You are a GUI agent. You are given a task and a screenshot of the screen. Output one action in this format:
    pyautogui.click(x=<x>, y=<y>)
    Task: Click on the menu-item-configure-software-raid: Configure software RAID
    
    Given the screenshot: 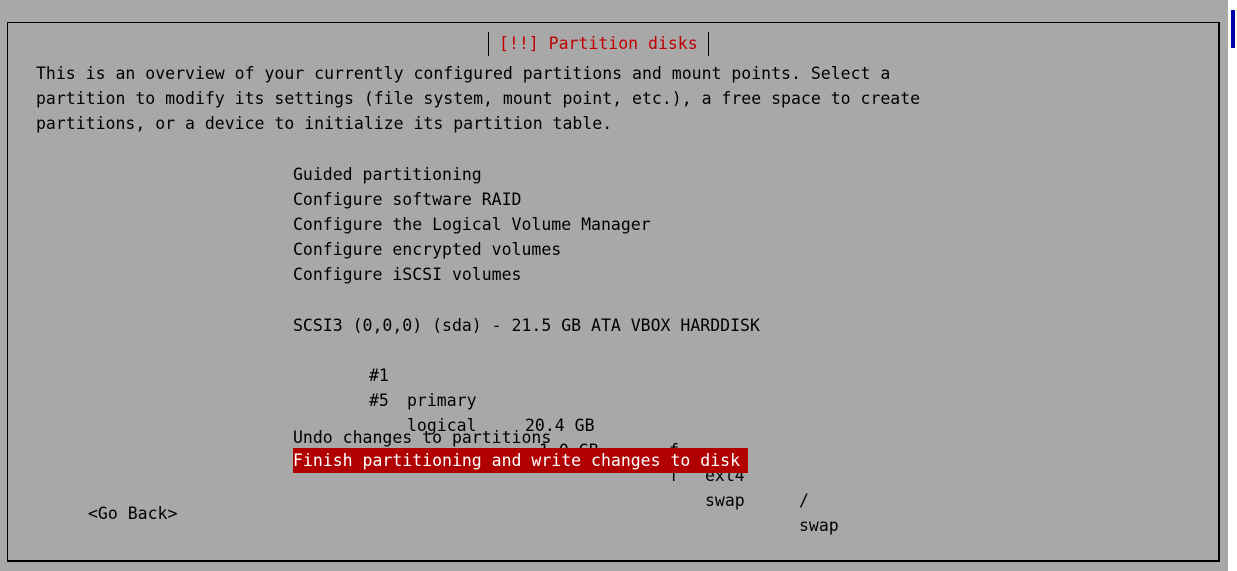 What is the action you would take?
    pyautogui.click(x=407, y=199)
    